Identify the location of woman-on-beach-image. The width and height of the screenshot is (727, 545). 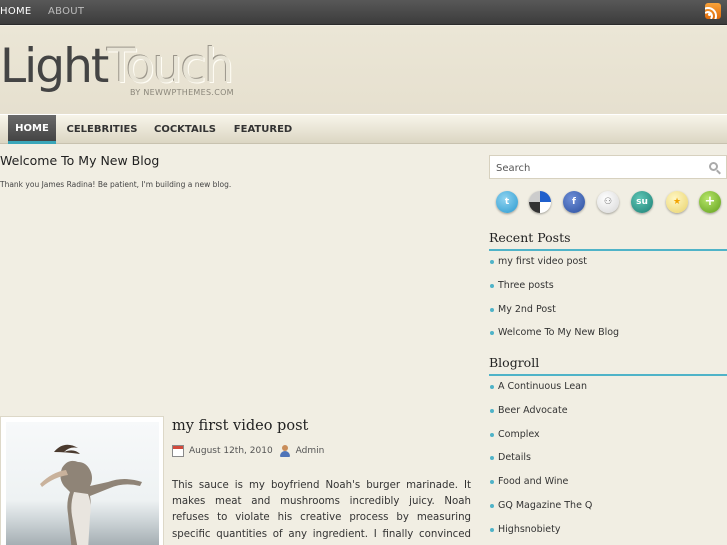
(82, 483).